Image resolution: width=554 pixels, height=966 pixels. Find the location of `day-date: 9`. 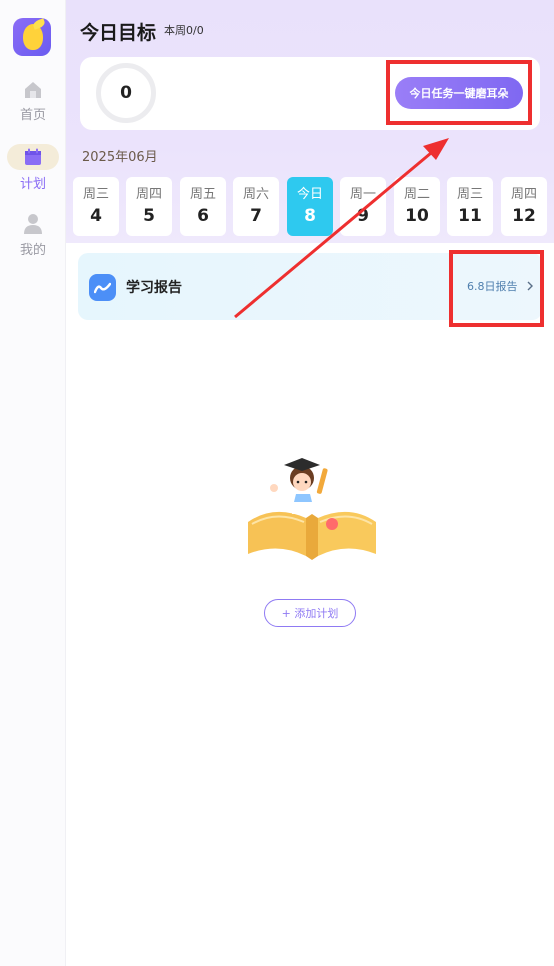

day-date: 9 is located at coordinates (363, 216).